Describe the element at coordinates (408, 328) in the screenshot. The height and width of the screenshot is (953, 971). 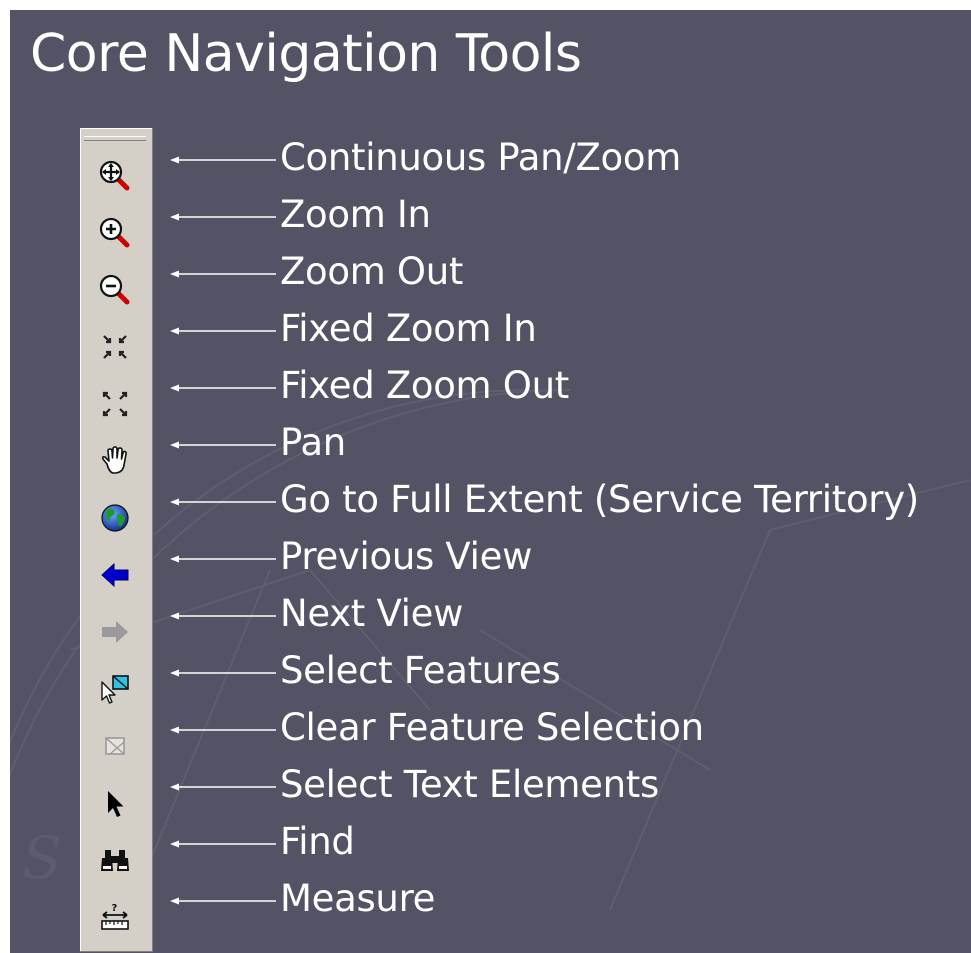
I see `tool-label: Fixed Zoom In` at that location.